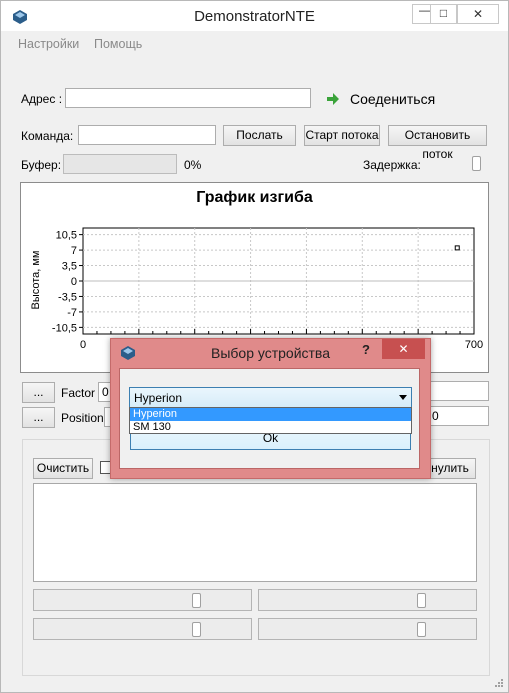 Image resolution: width=509 pixels, height=693 pixels. I want to click on device-option-hyperion: Hyperion, so click(270, 414).